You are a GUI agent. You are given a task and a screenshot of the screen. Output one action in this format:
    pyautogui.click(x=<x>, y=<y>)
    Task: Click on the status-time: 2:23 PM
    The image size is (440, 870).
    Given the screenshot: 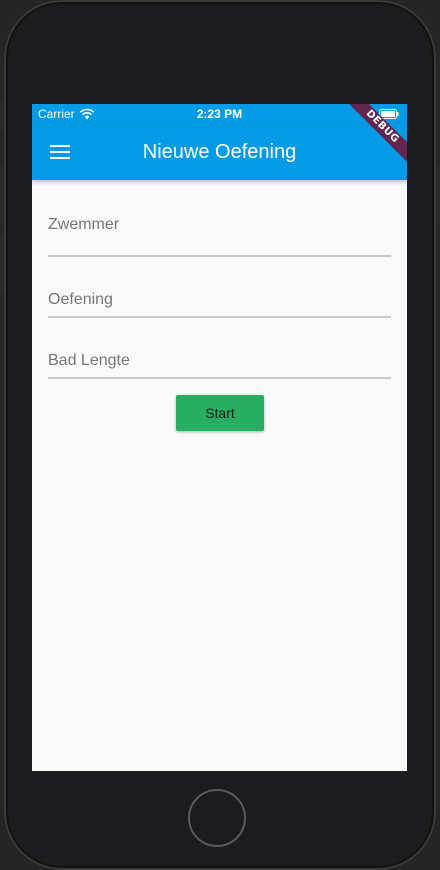 What is the action you would take?
    pyautogui.click(x=219, y=114)
    